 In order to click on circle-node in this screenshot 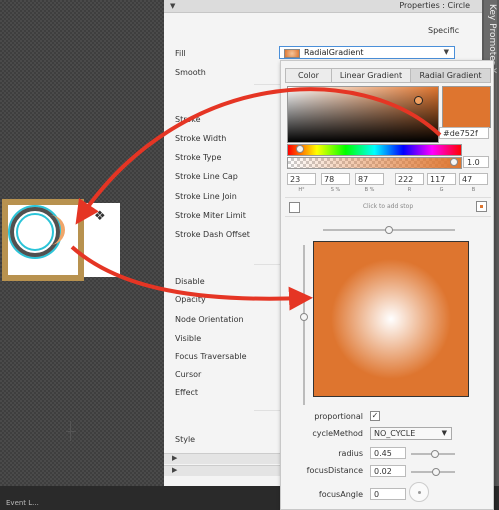, I will do `click(43, 320)`.